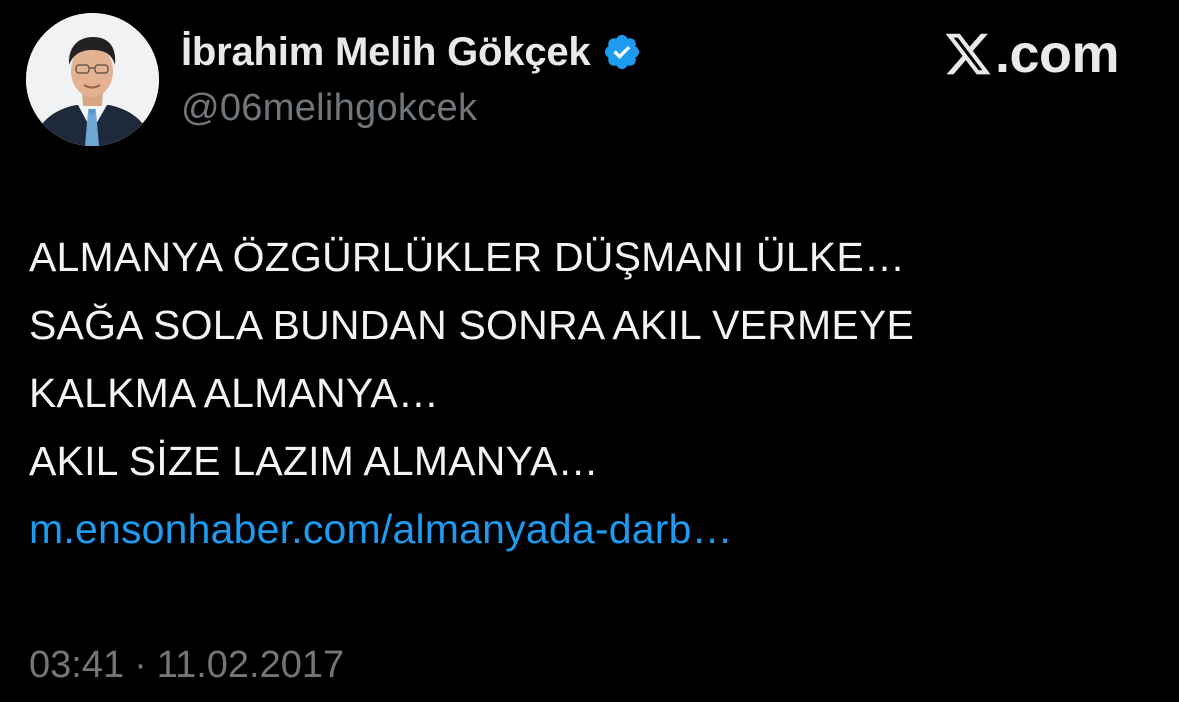  What do you see at coordinates (250, 665) in the screenshot?
I see `timestamp-date: 11.02.2017` at bounding box center [250, 665].